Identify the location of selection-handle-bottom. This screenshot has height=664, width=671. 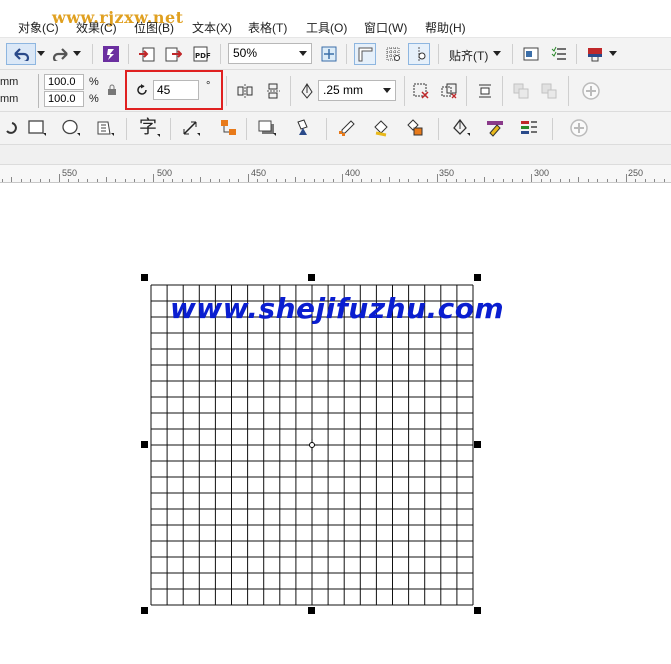
(311, 610).